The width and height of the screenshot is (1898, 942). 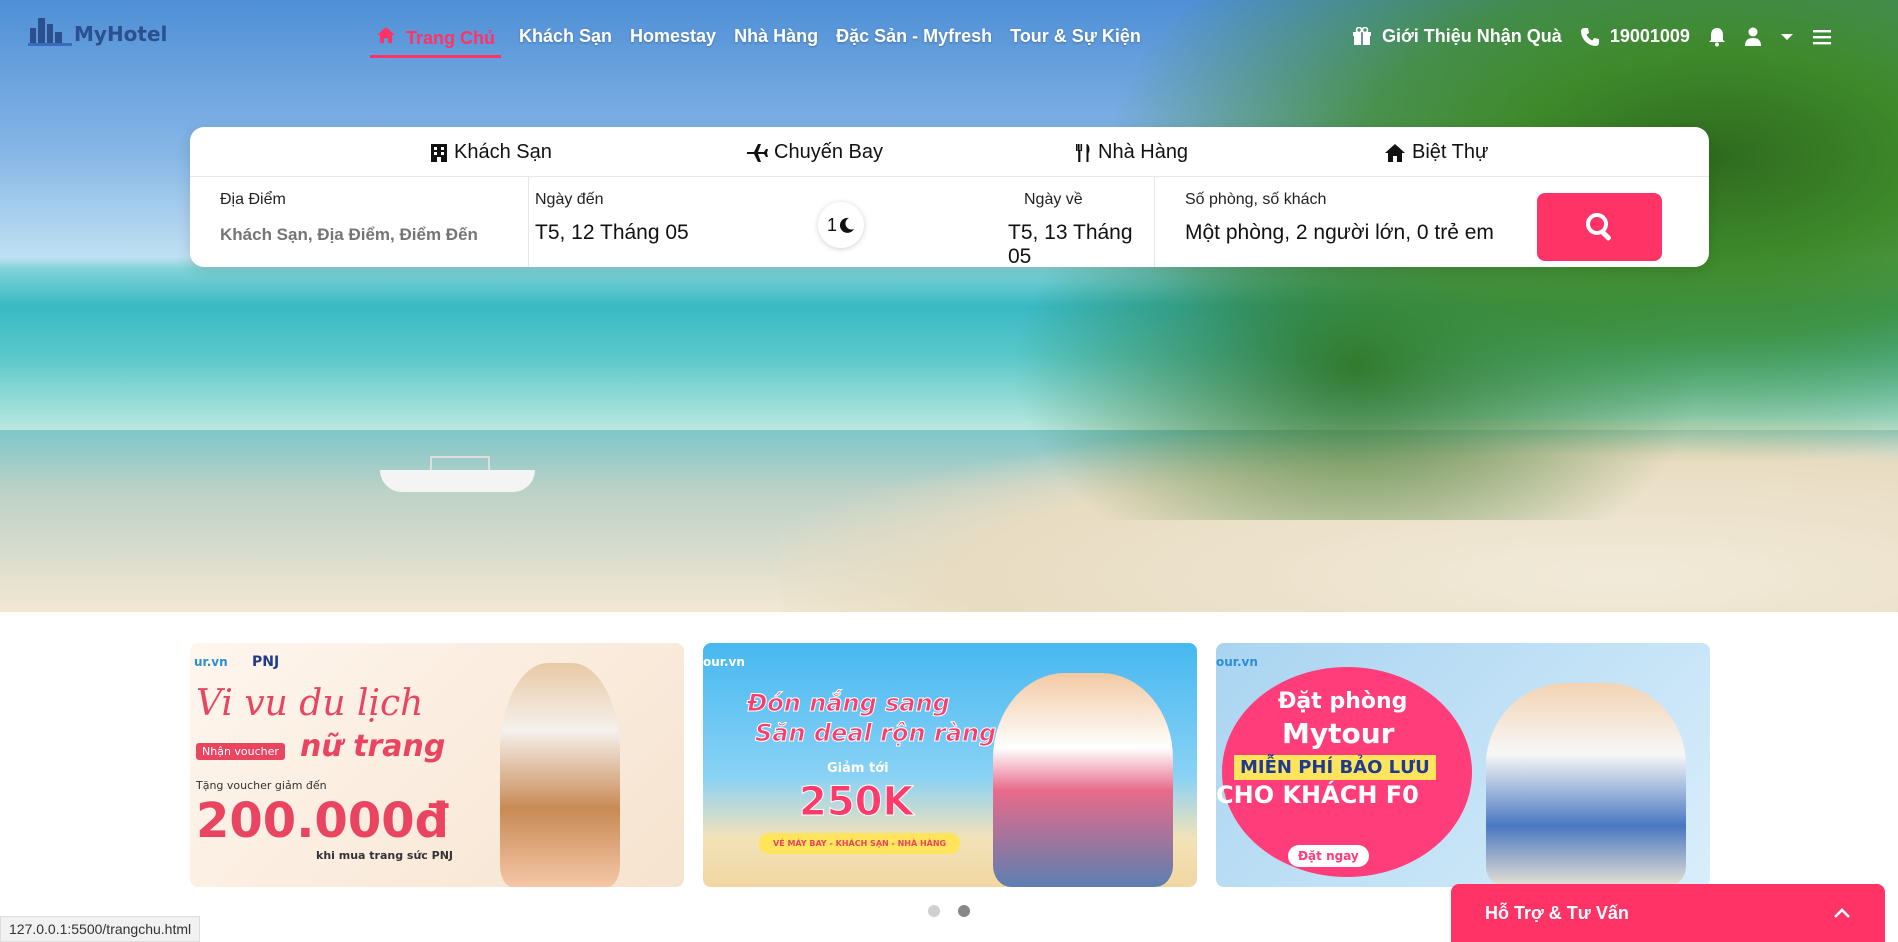 I want to click on tab-hotels: Khách Sạn, so click(x=491, y=152).